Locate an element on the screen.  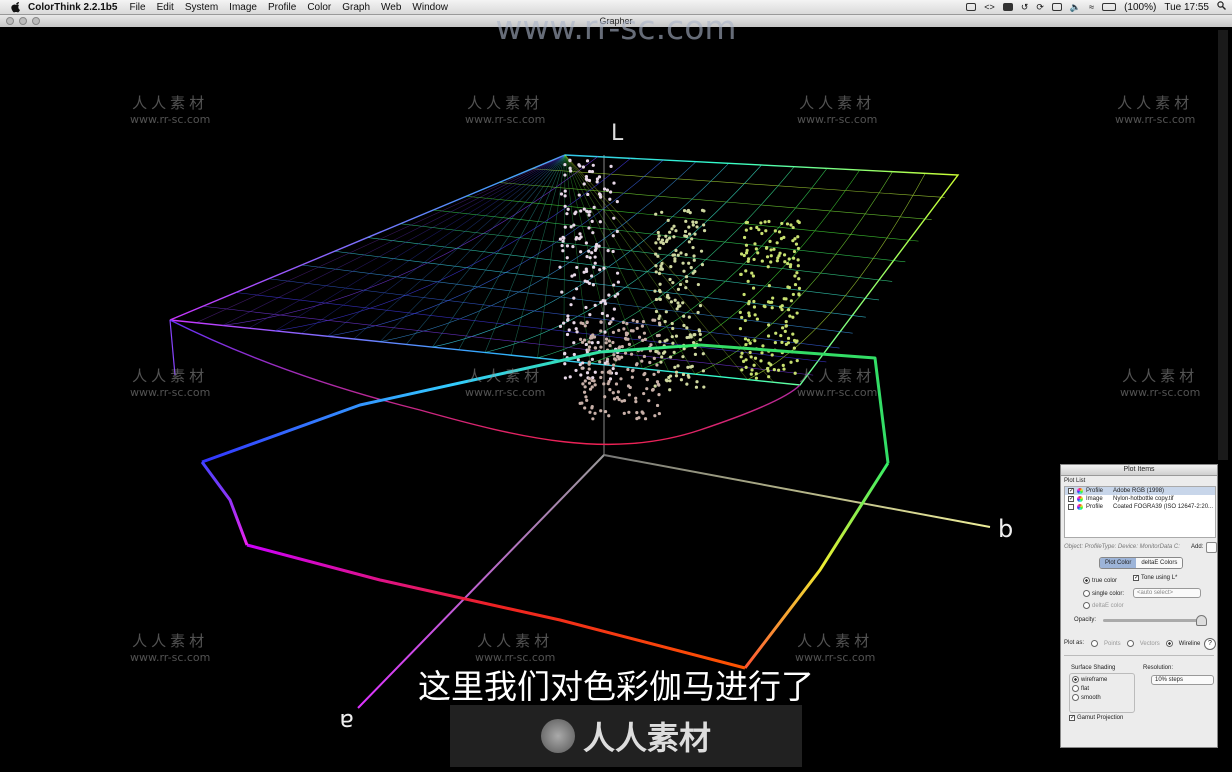
single-color-select: <auto select> is located at coordinates (1167, 593).